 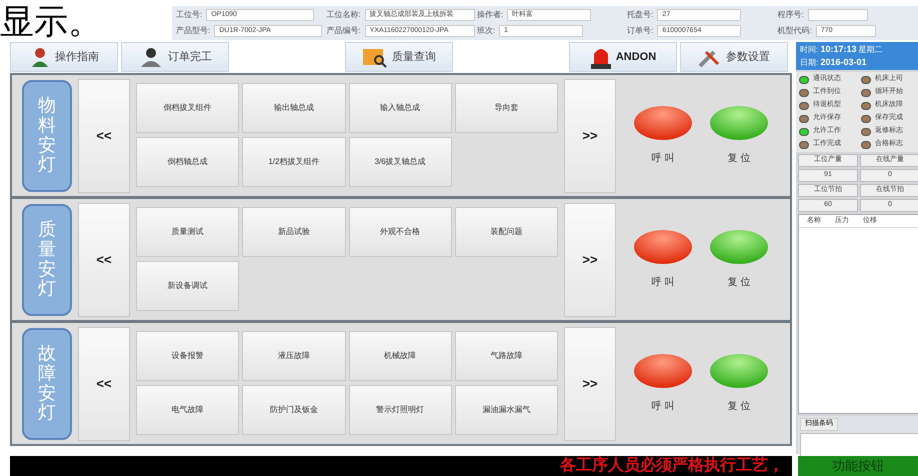 What do you see at coordinates (294, 231) in the screenshot?
I see `call-option-button: 新品试验` at bounding box center [294, 231].